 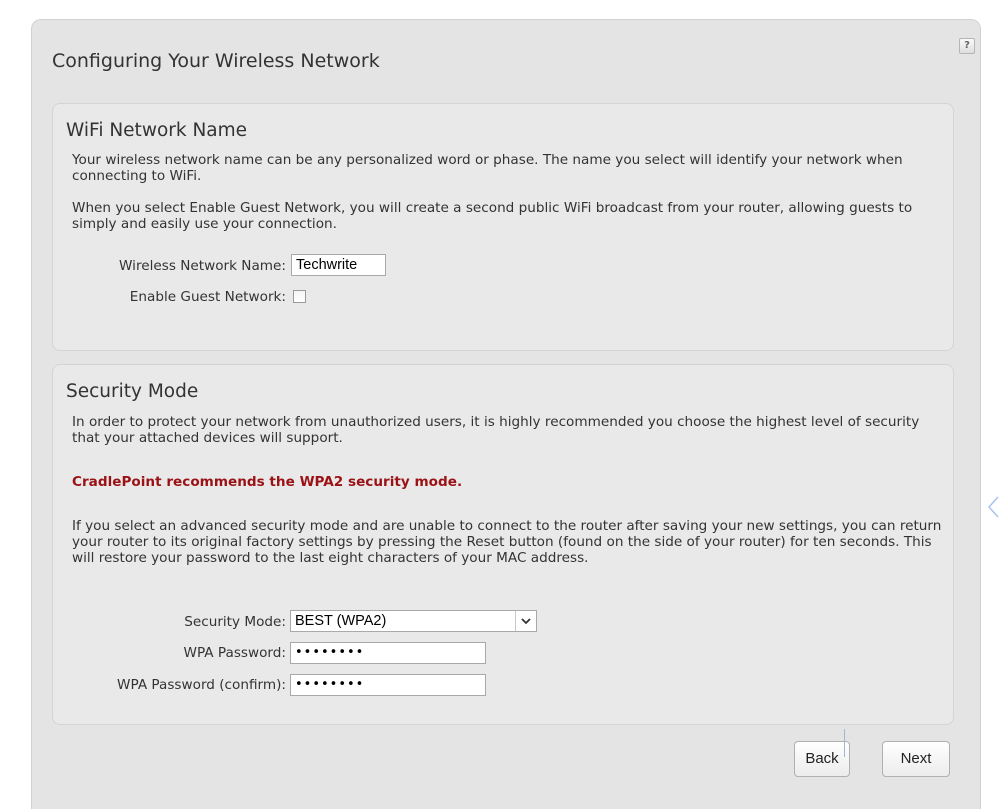 What do you see at coordinates (844, 743) in the screenshot?
I see `button-divider` at bounding box center [844, 743].